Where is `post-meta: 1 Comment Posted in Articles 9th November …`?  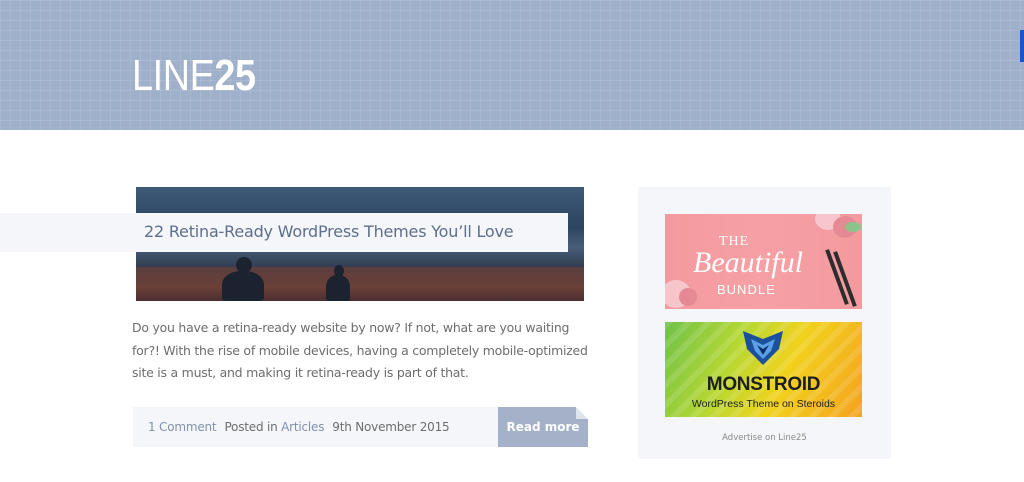
post-meta: 1 Comment Posted in Articles 9th November … is located at coordinates (299, 427).